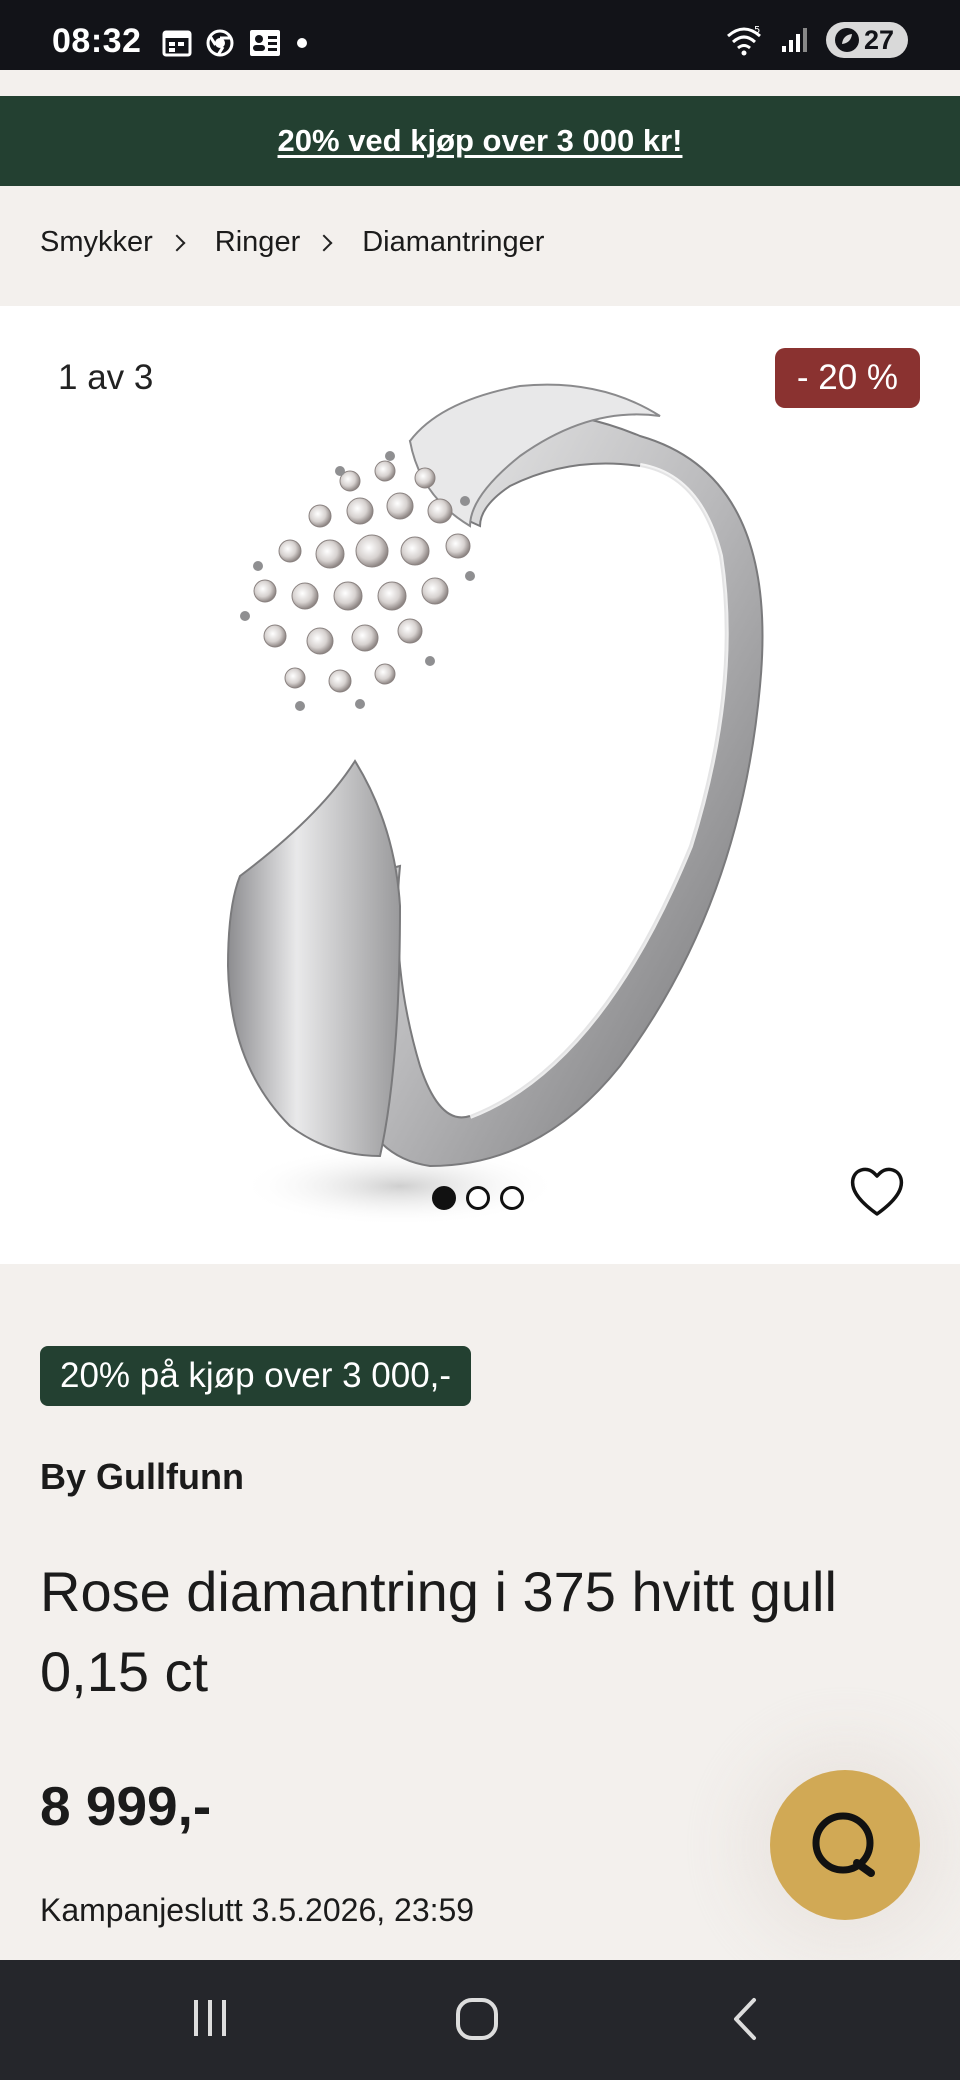 Image resolution: width=960 pixels, height=2080 pixels. I want to click on breadcrumb: Smykker Ringer Diamantringer, so click(292, 242).